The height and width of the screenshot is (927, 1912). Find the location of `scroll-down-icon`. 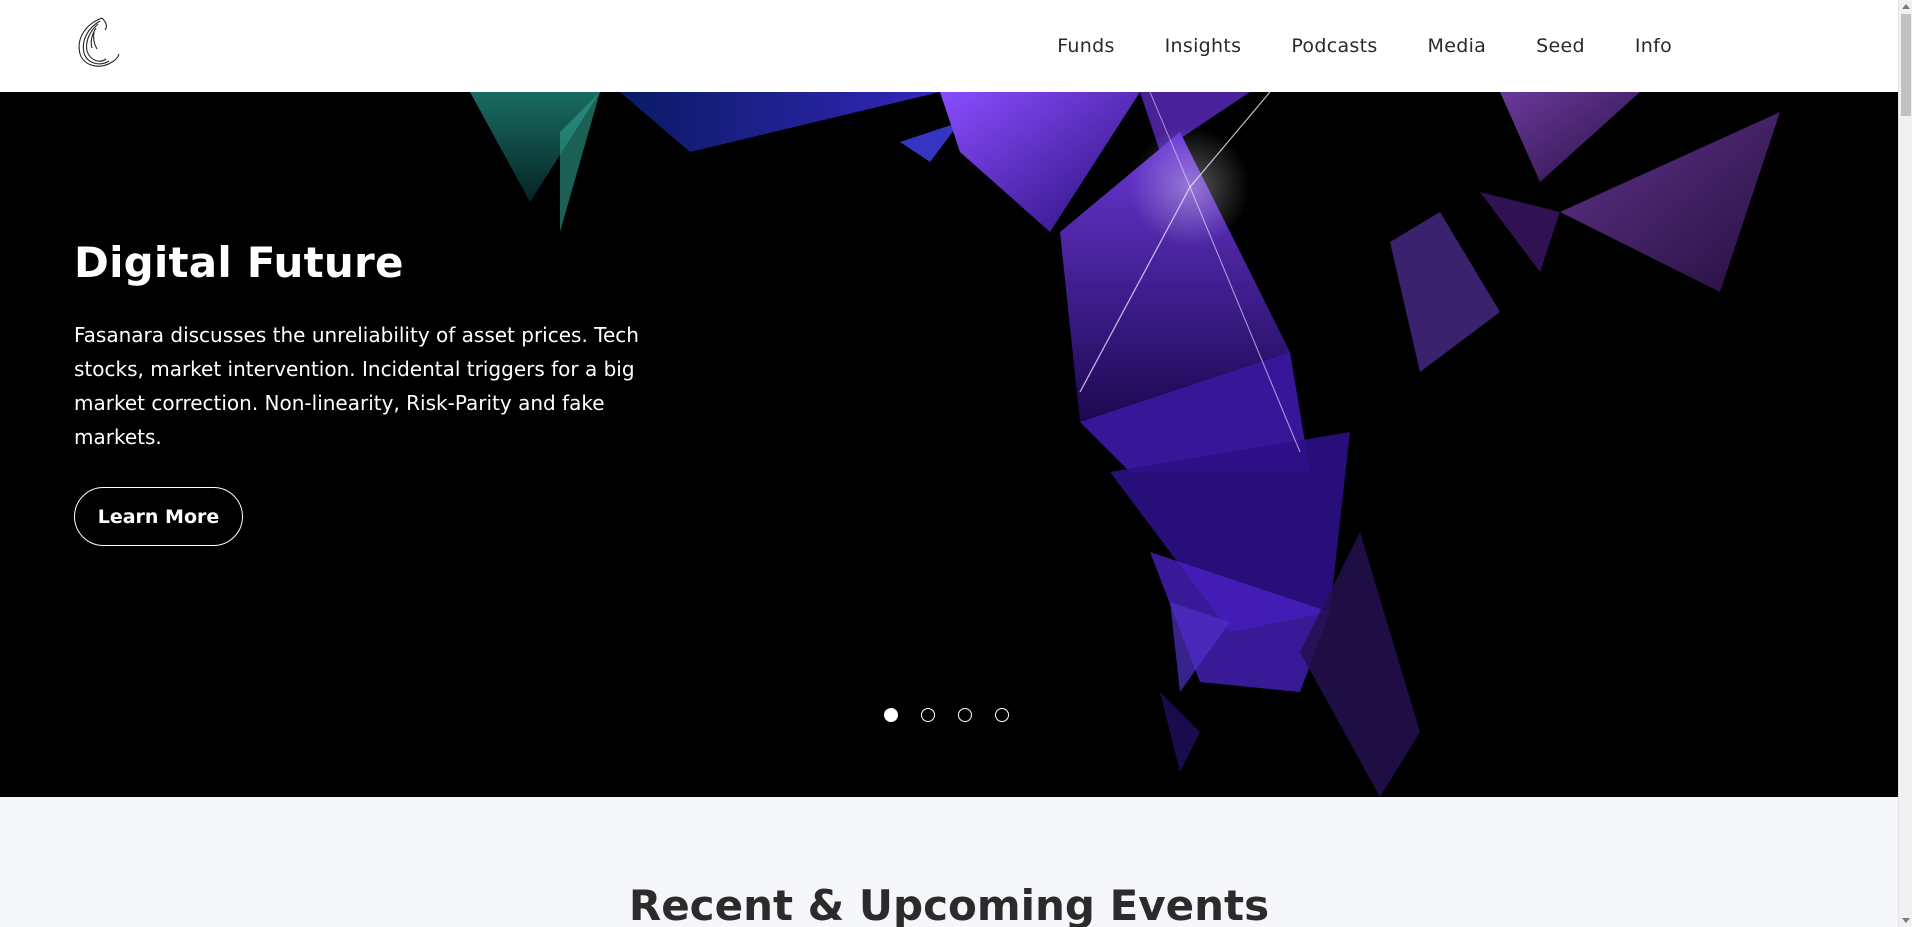

scroll-down-icon is located at coordinates (1906, 920).